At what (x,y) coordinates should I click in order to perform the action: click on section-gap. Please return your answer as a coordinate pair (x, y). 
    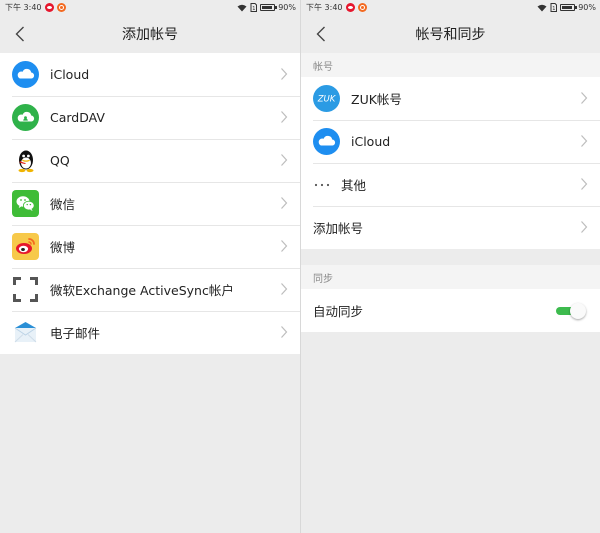
    Looking at the image, I should click on (450, 257).